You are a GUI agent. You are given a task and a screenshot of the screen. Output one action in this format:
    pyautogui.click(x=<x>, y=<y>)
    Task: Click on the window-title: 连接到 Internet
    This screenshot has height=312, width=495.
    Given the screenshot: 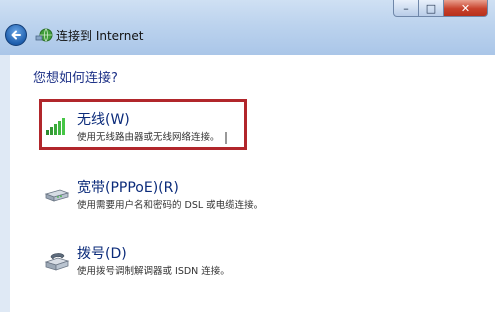 What is the action you would take?
    pyautogui.click(x=100, y=35)
    